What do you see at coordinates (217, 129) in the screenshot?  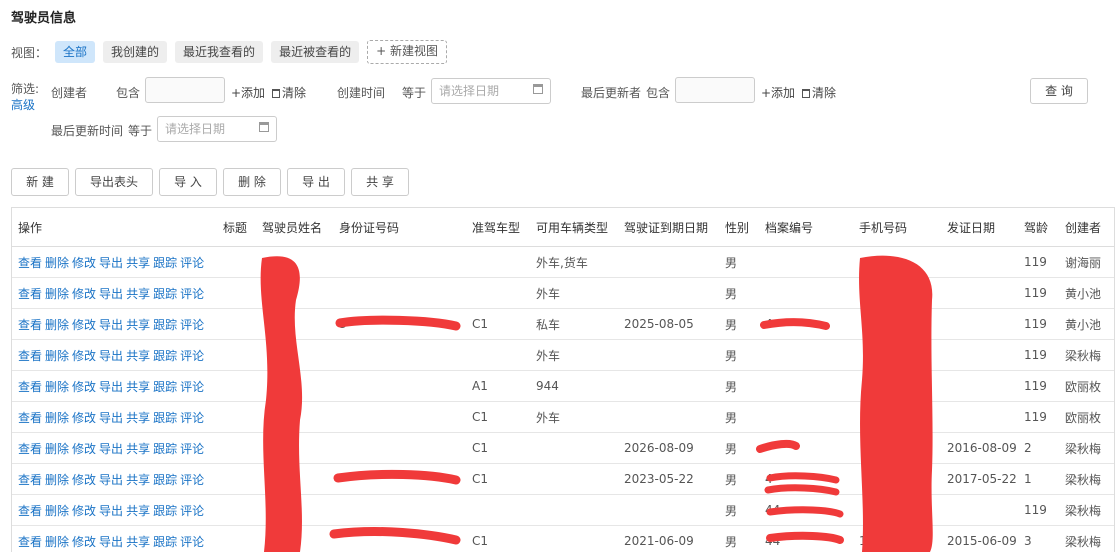 I see `last-update-time-date-input: 请选择日期` at bounding box center [217, 129].